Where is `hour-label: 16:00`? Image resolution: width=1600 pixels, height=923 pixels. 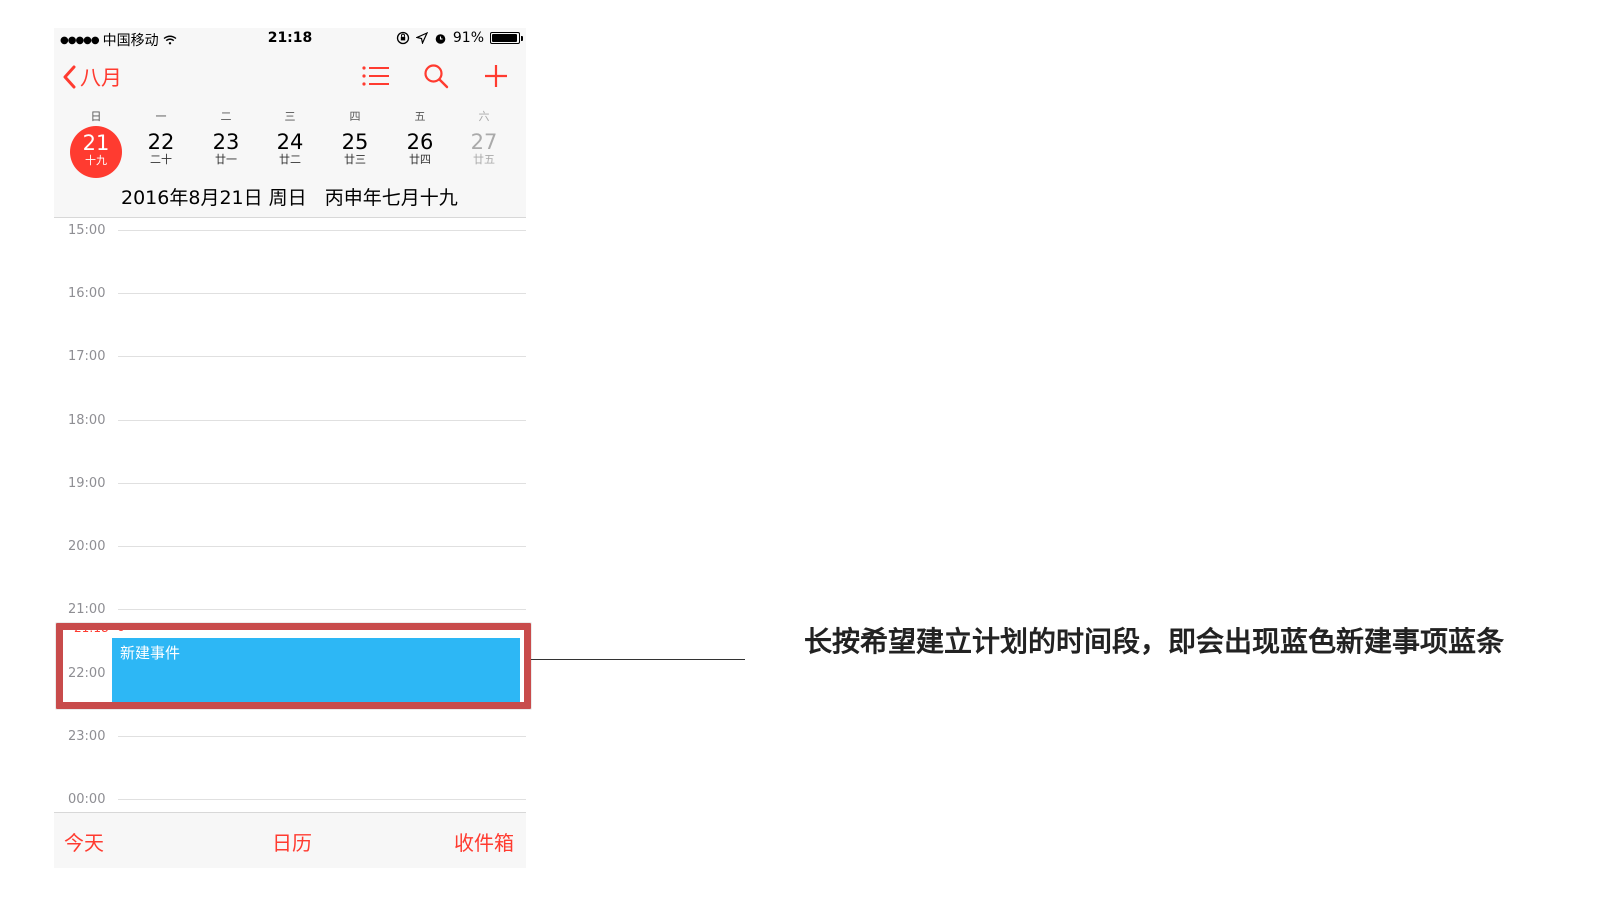
hour-label: 16:00 is located at coordinates (87, 293).